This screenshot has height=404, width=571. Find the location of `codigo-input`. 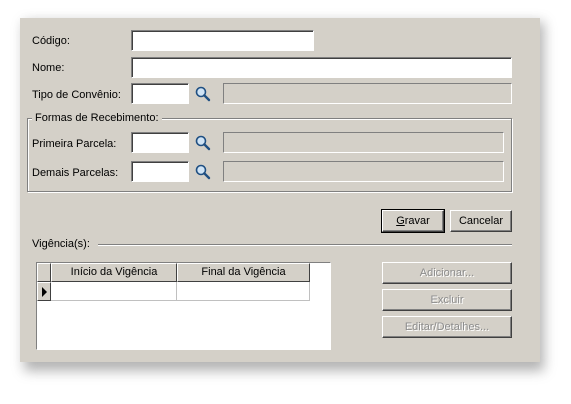

codigo-input is located at coordinates (222, 40).